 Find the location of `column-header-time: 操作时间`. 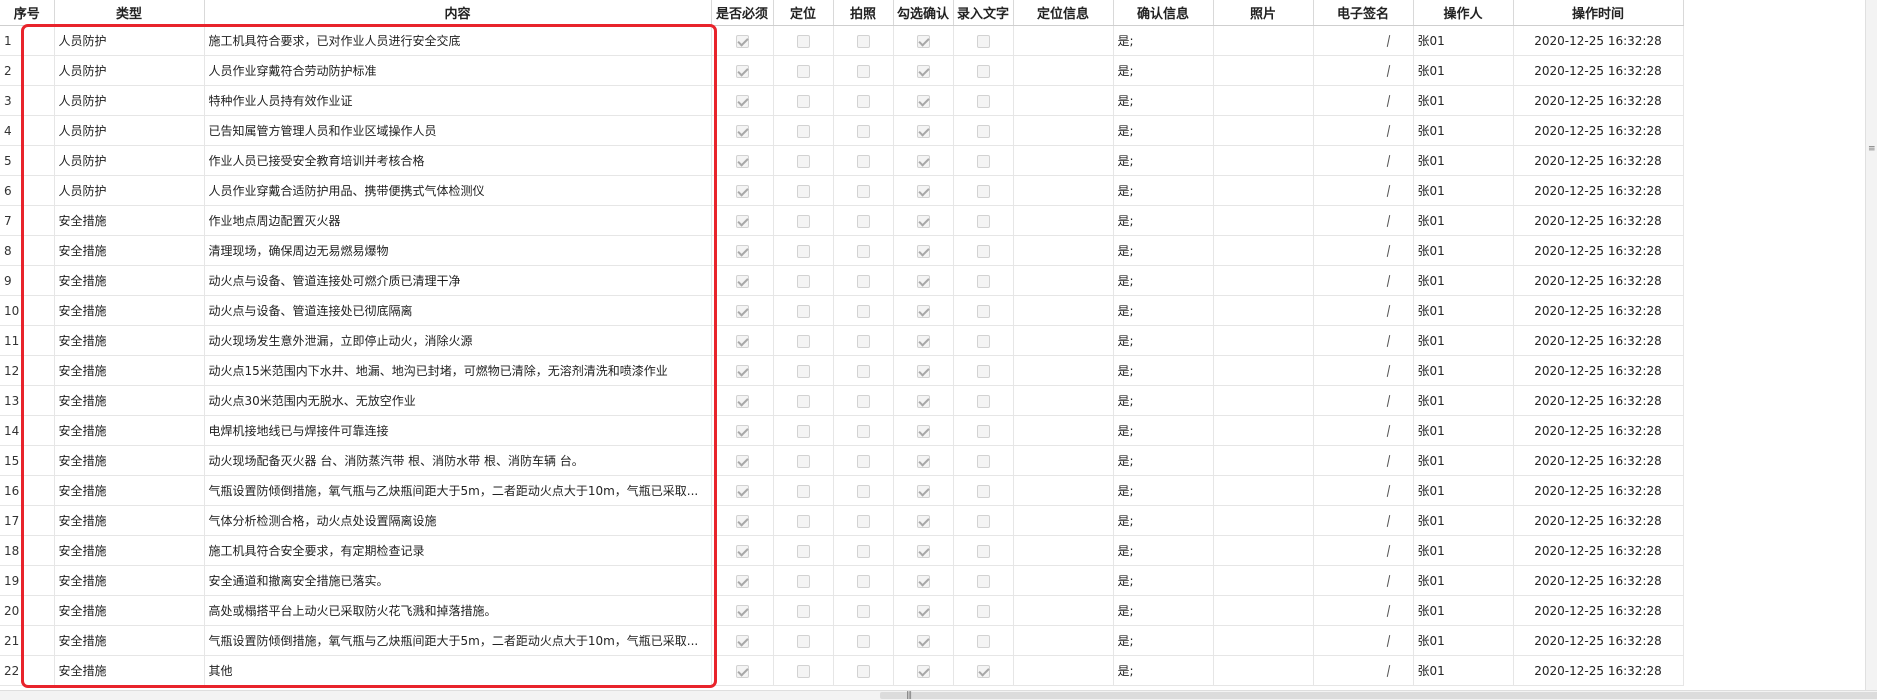

column-header-time: 操作时间 is located at coordinates (1598, 13).